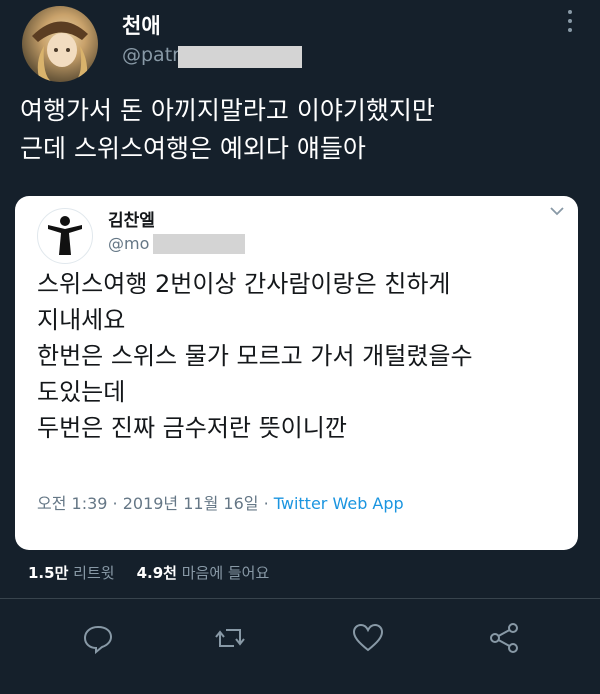 The image size is (600, 694). Describe the element at coordinates (48, 573) in the screenshot. I see `retweets-count: 1.5만` at that location.